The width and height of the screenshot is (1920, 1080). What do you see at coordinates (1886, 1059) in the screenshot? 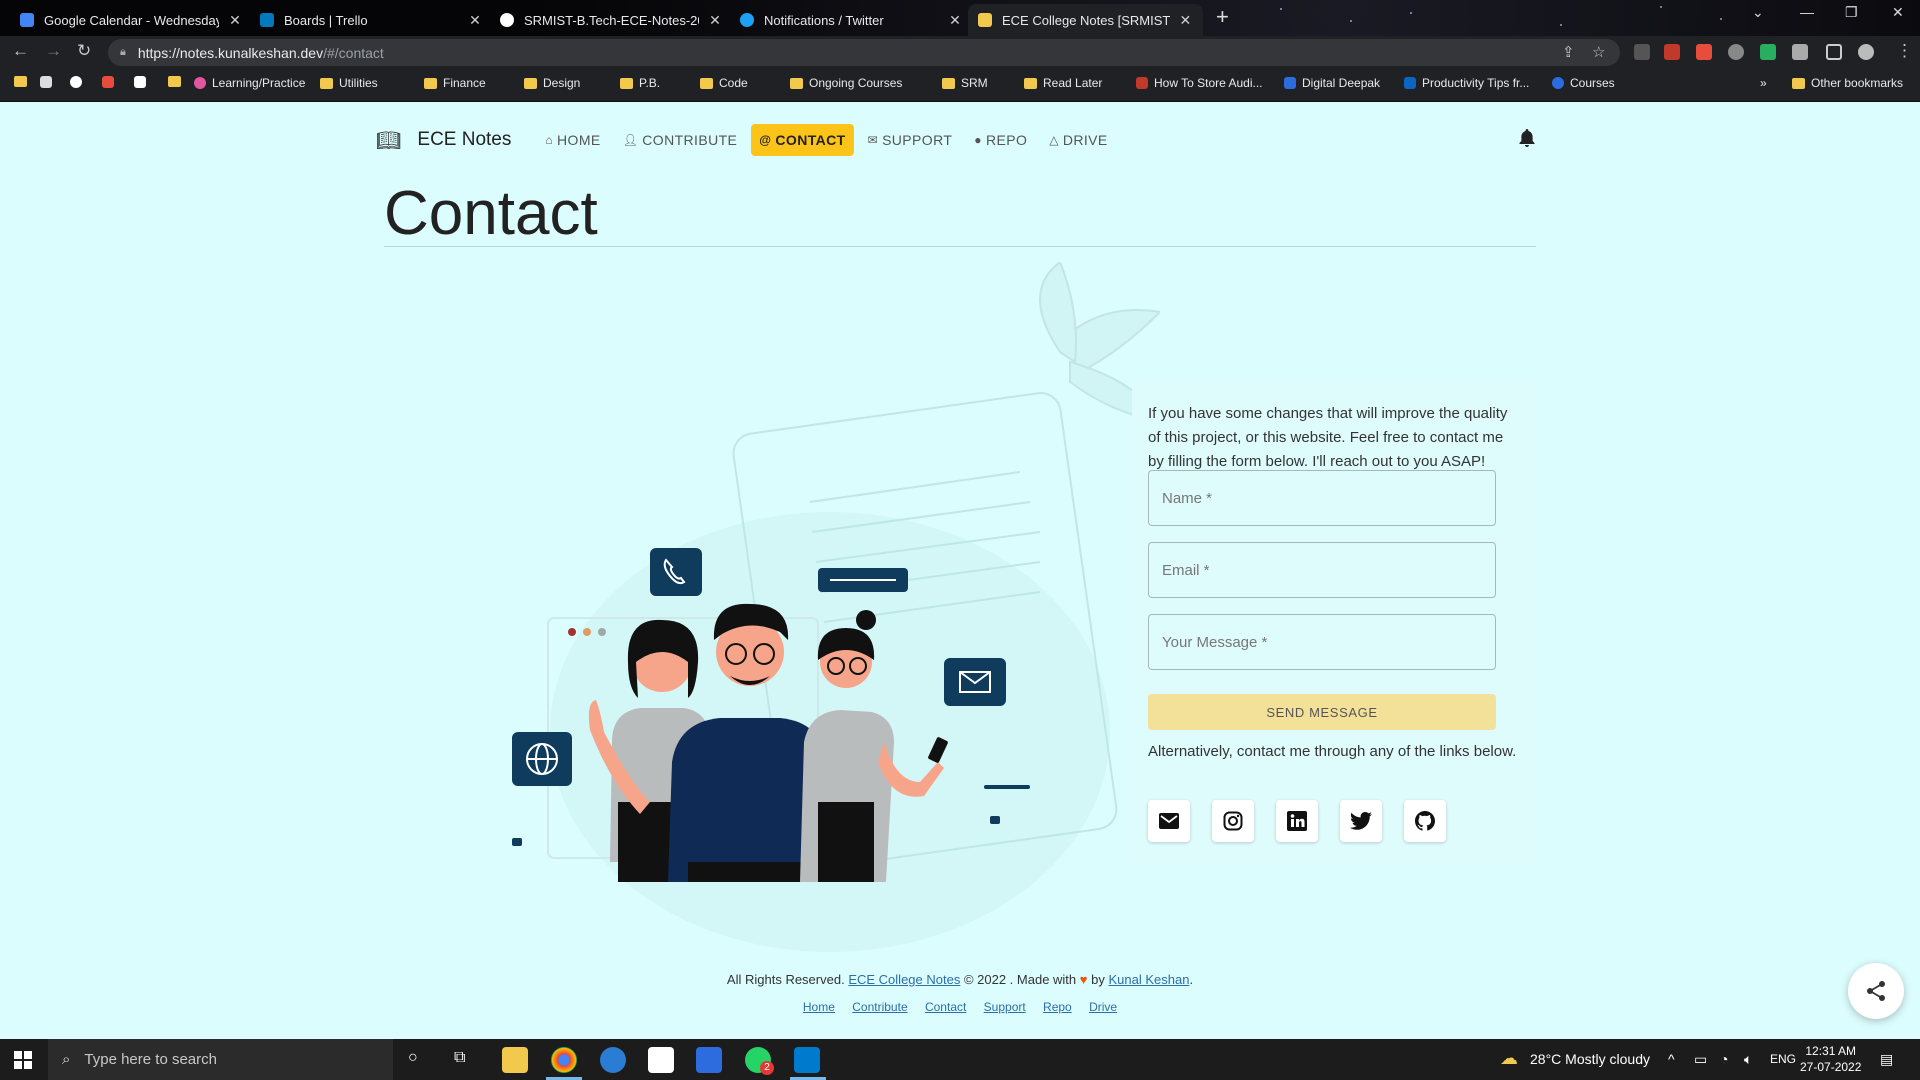
I see `notifications-icon: ▤` at bounding box center [1886, 1059].